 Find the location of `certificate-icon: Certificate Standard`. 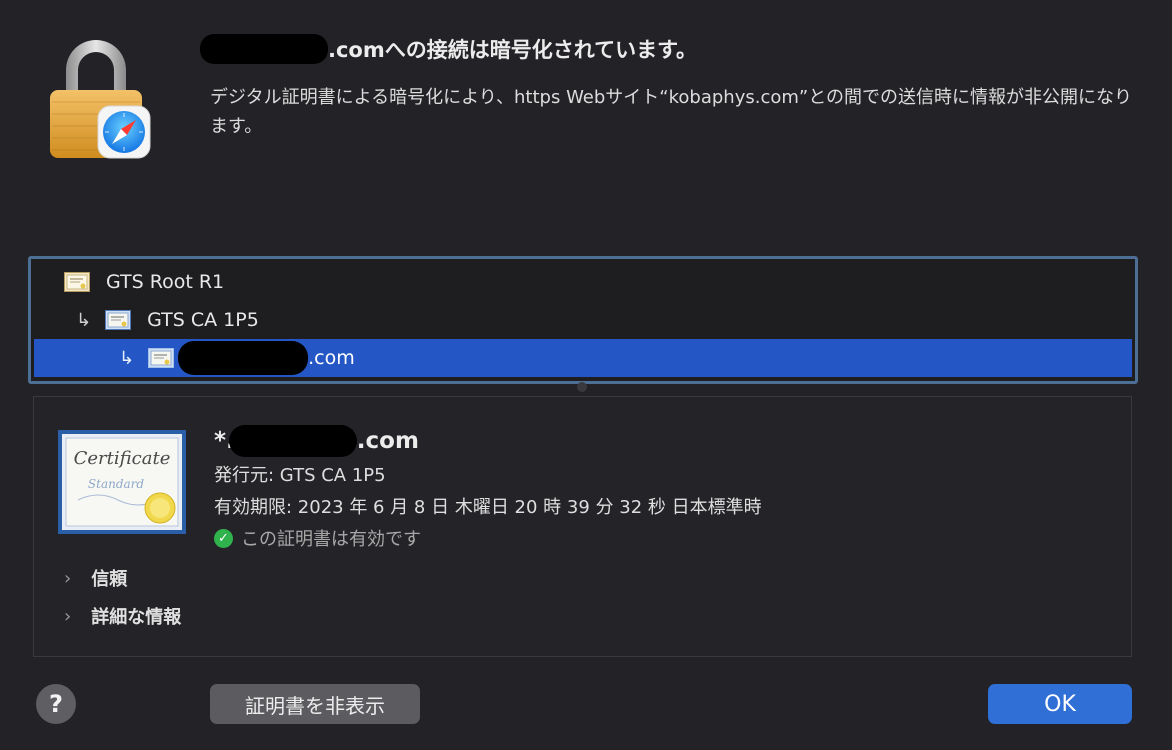

certificate-icon: Certificate Standard is located at coordinates (122, 482).